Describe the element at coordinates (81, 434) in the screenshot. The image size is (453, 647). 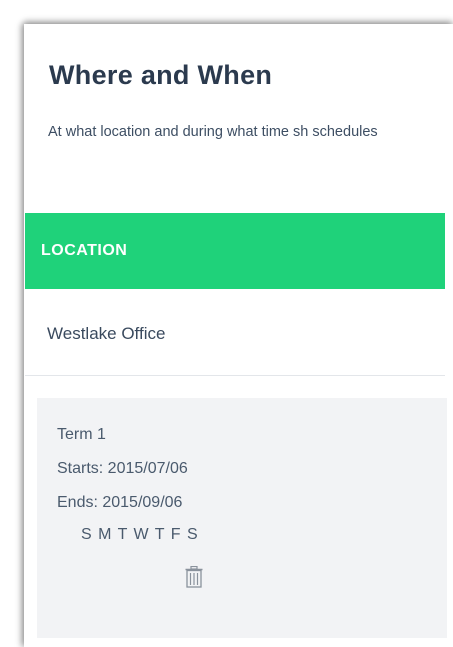
I see `term-title: Term 1` at that location.